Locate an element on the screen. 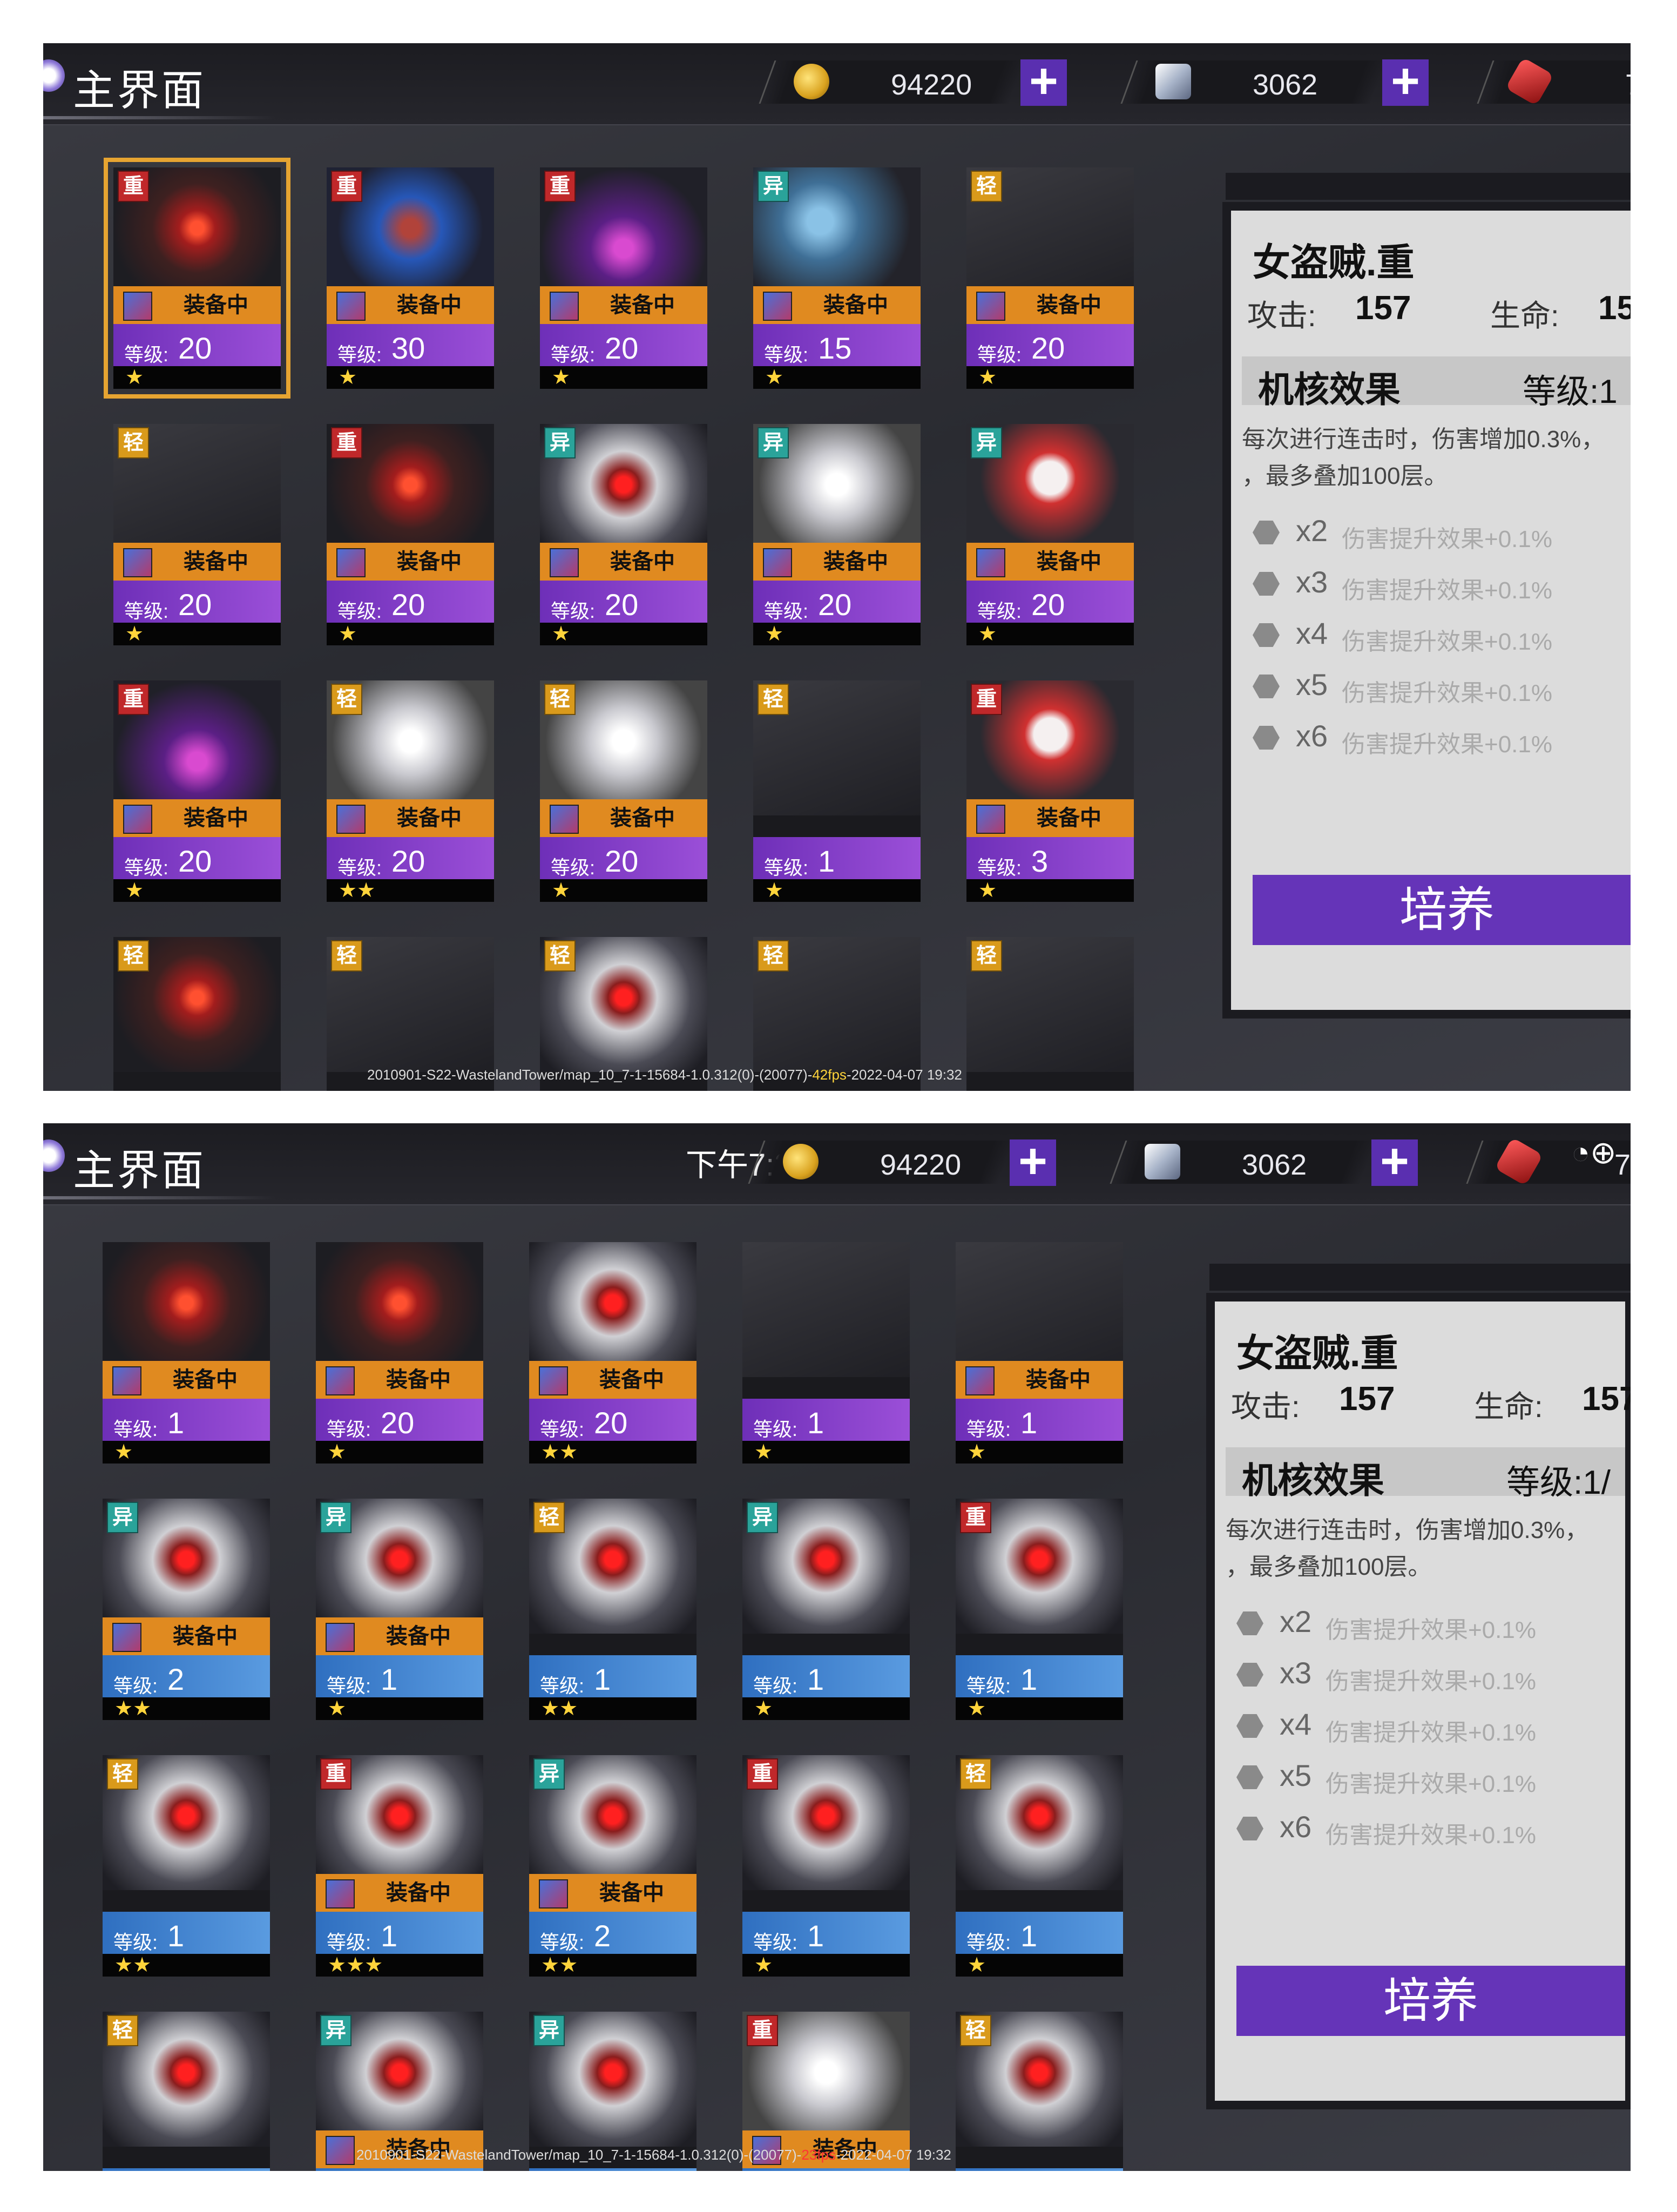  level-value: 3 is located at coordinates (1040, 861).